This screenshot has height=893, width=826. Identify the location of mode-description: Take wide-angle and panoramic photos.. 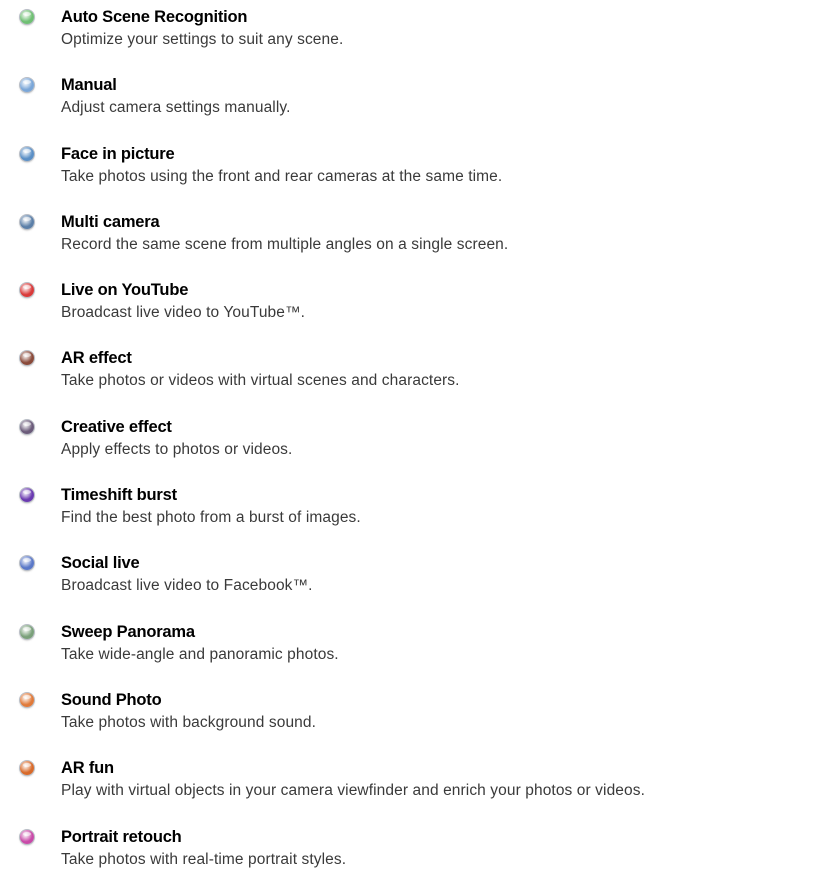
(200, 654).